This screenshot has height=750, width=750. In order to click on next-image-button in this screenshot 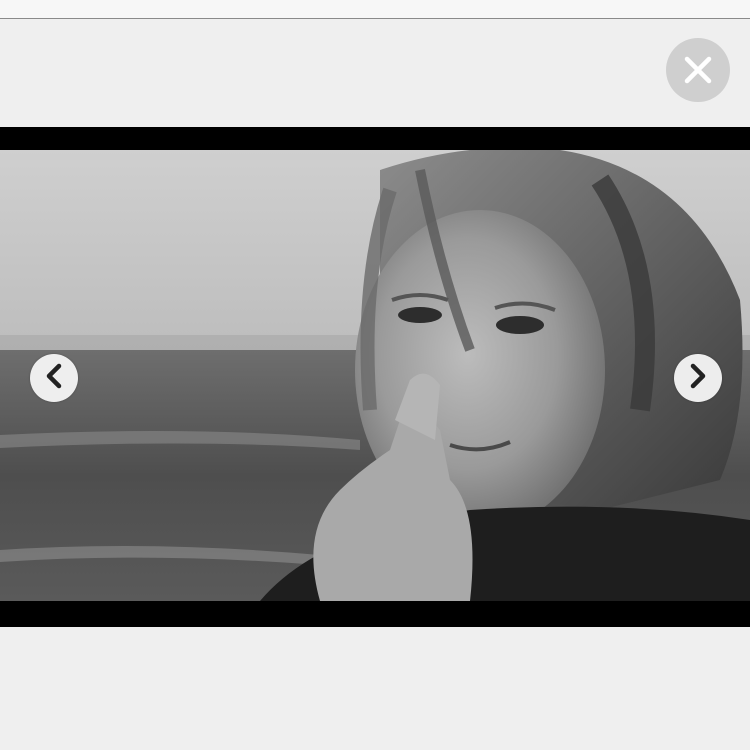, I will do `click(698, 378)`.